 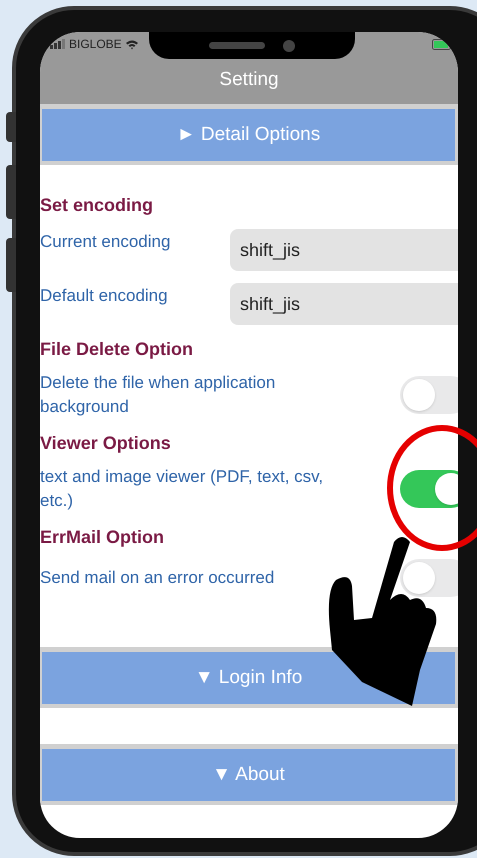 I want to click on battery-icon, so click(x=442, y=44).